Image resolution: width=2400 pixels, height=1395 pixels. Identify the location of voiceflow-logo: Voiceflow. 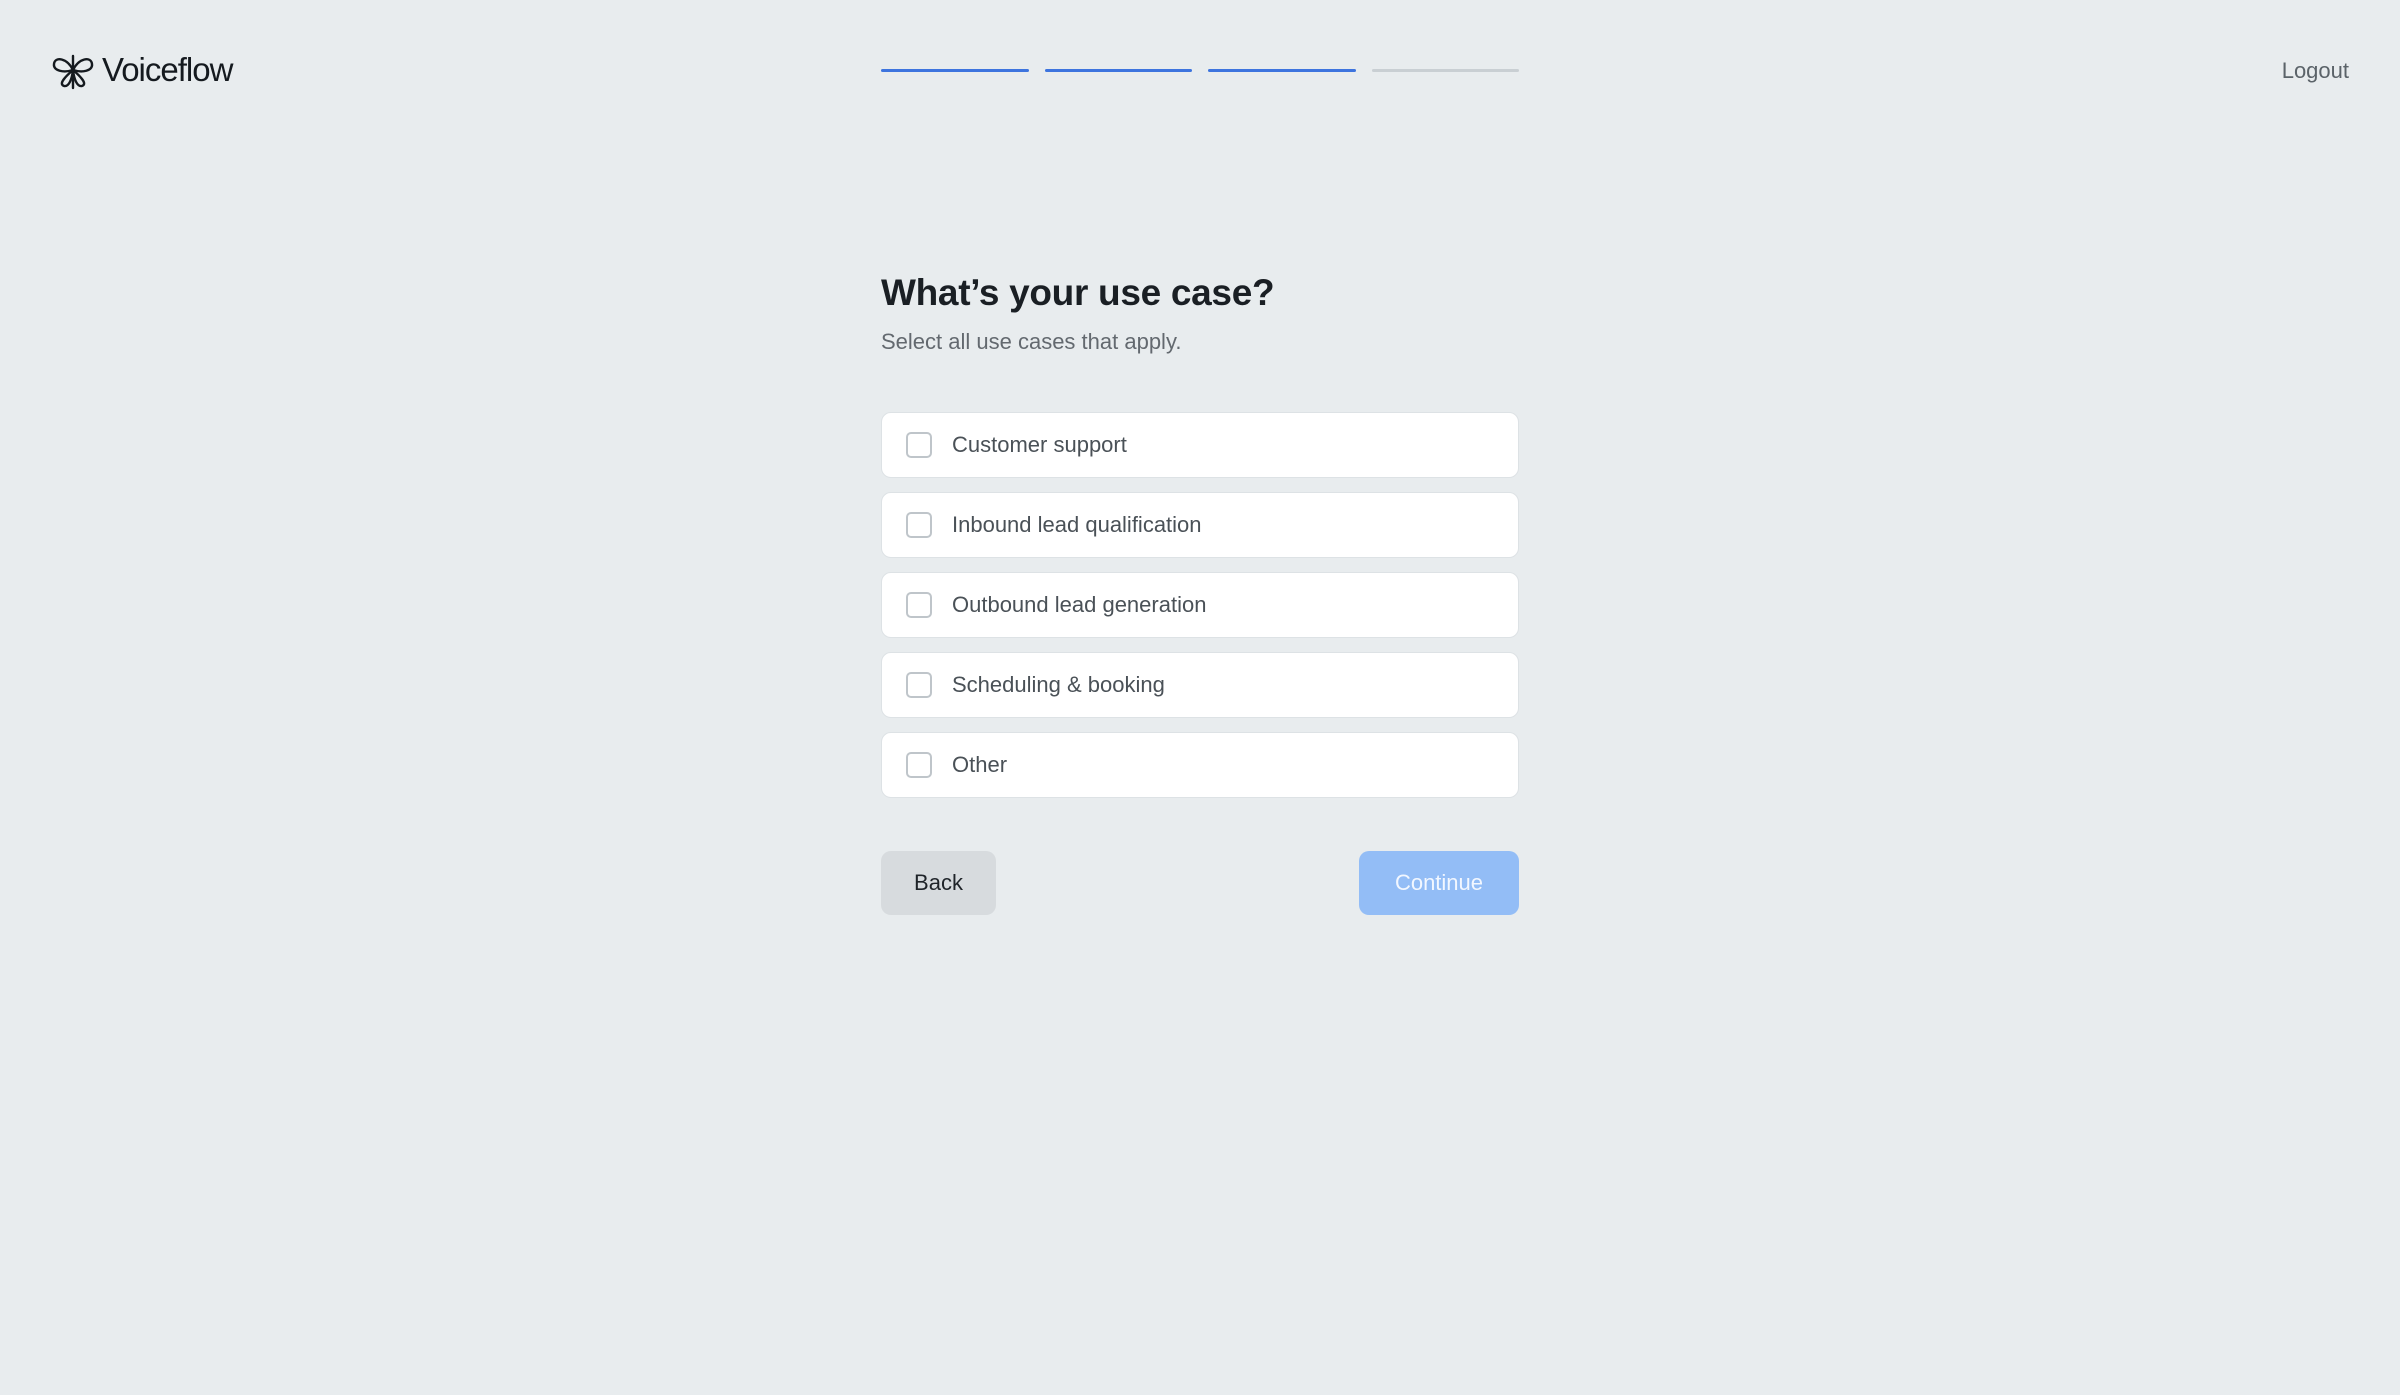
(141, 70).